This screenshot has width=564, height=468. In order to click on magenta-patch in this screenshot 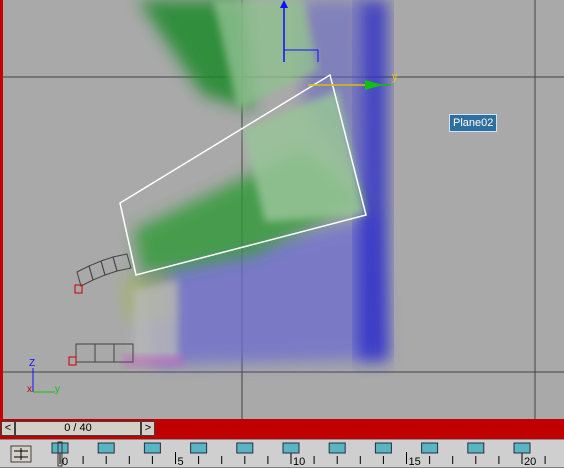, I will do `click(153, 361)`.